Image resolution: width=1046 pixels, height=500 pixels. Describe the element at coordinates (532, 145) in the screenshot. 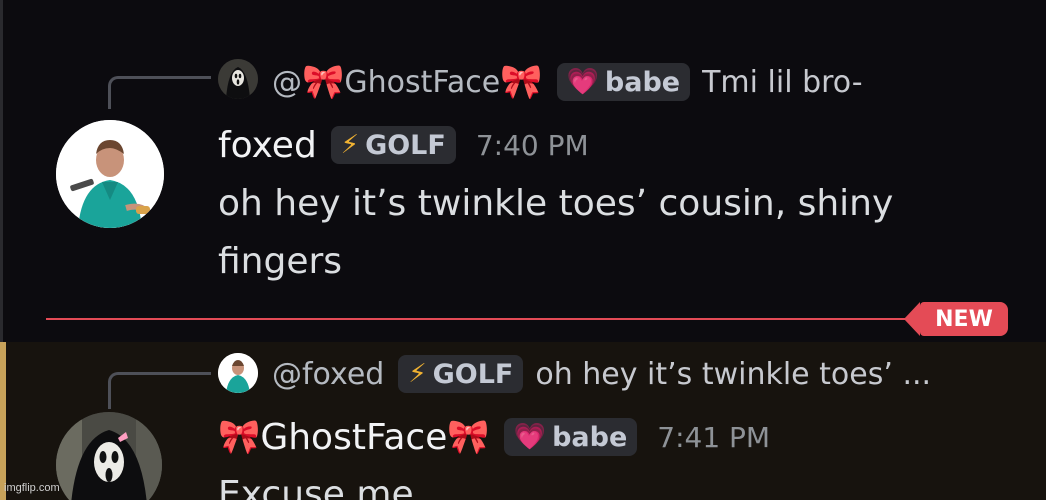

I see `message-timestamp: 7:40 PM` at that location.